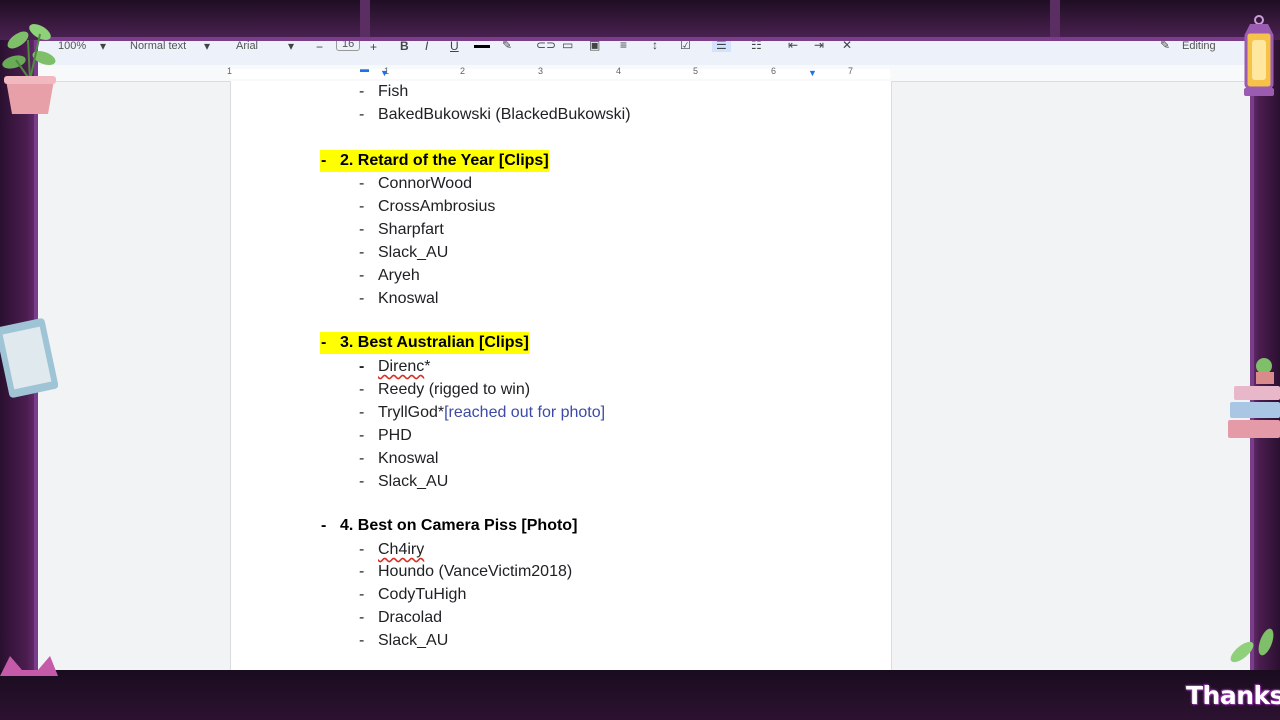 The width and height of the screenshot is (1280, 720). What do you see at coordinates (640, 20) in the screenshot?
I see `overlay-frame-top` at bounding box center [640, 20].